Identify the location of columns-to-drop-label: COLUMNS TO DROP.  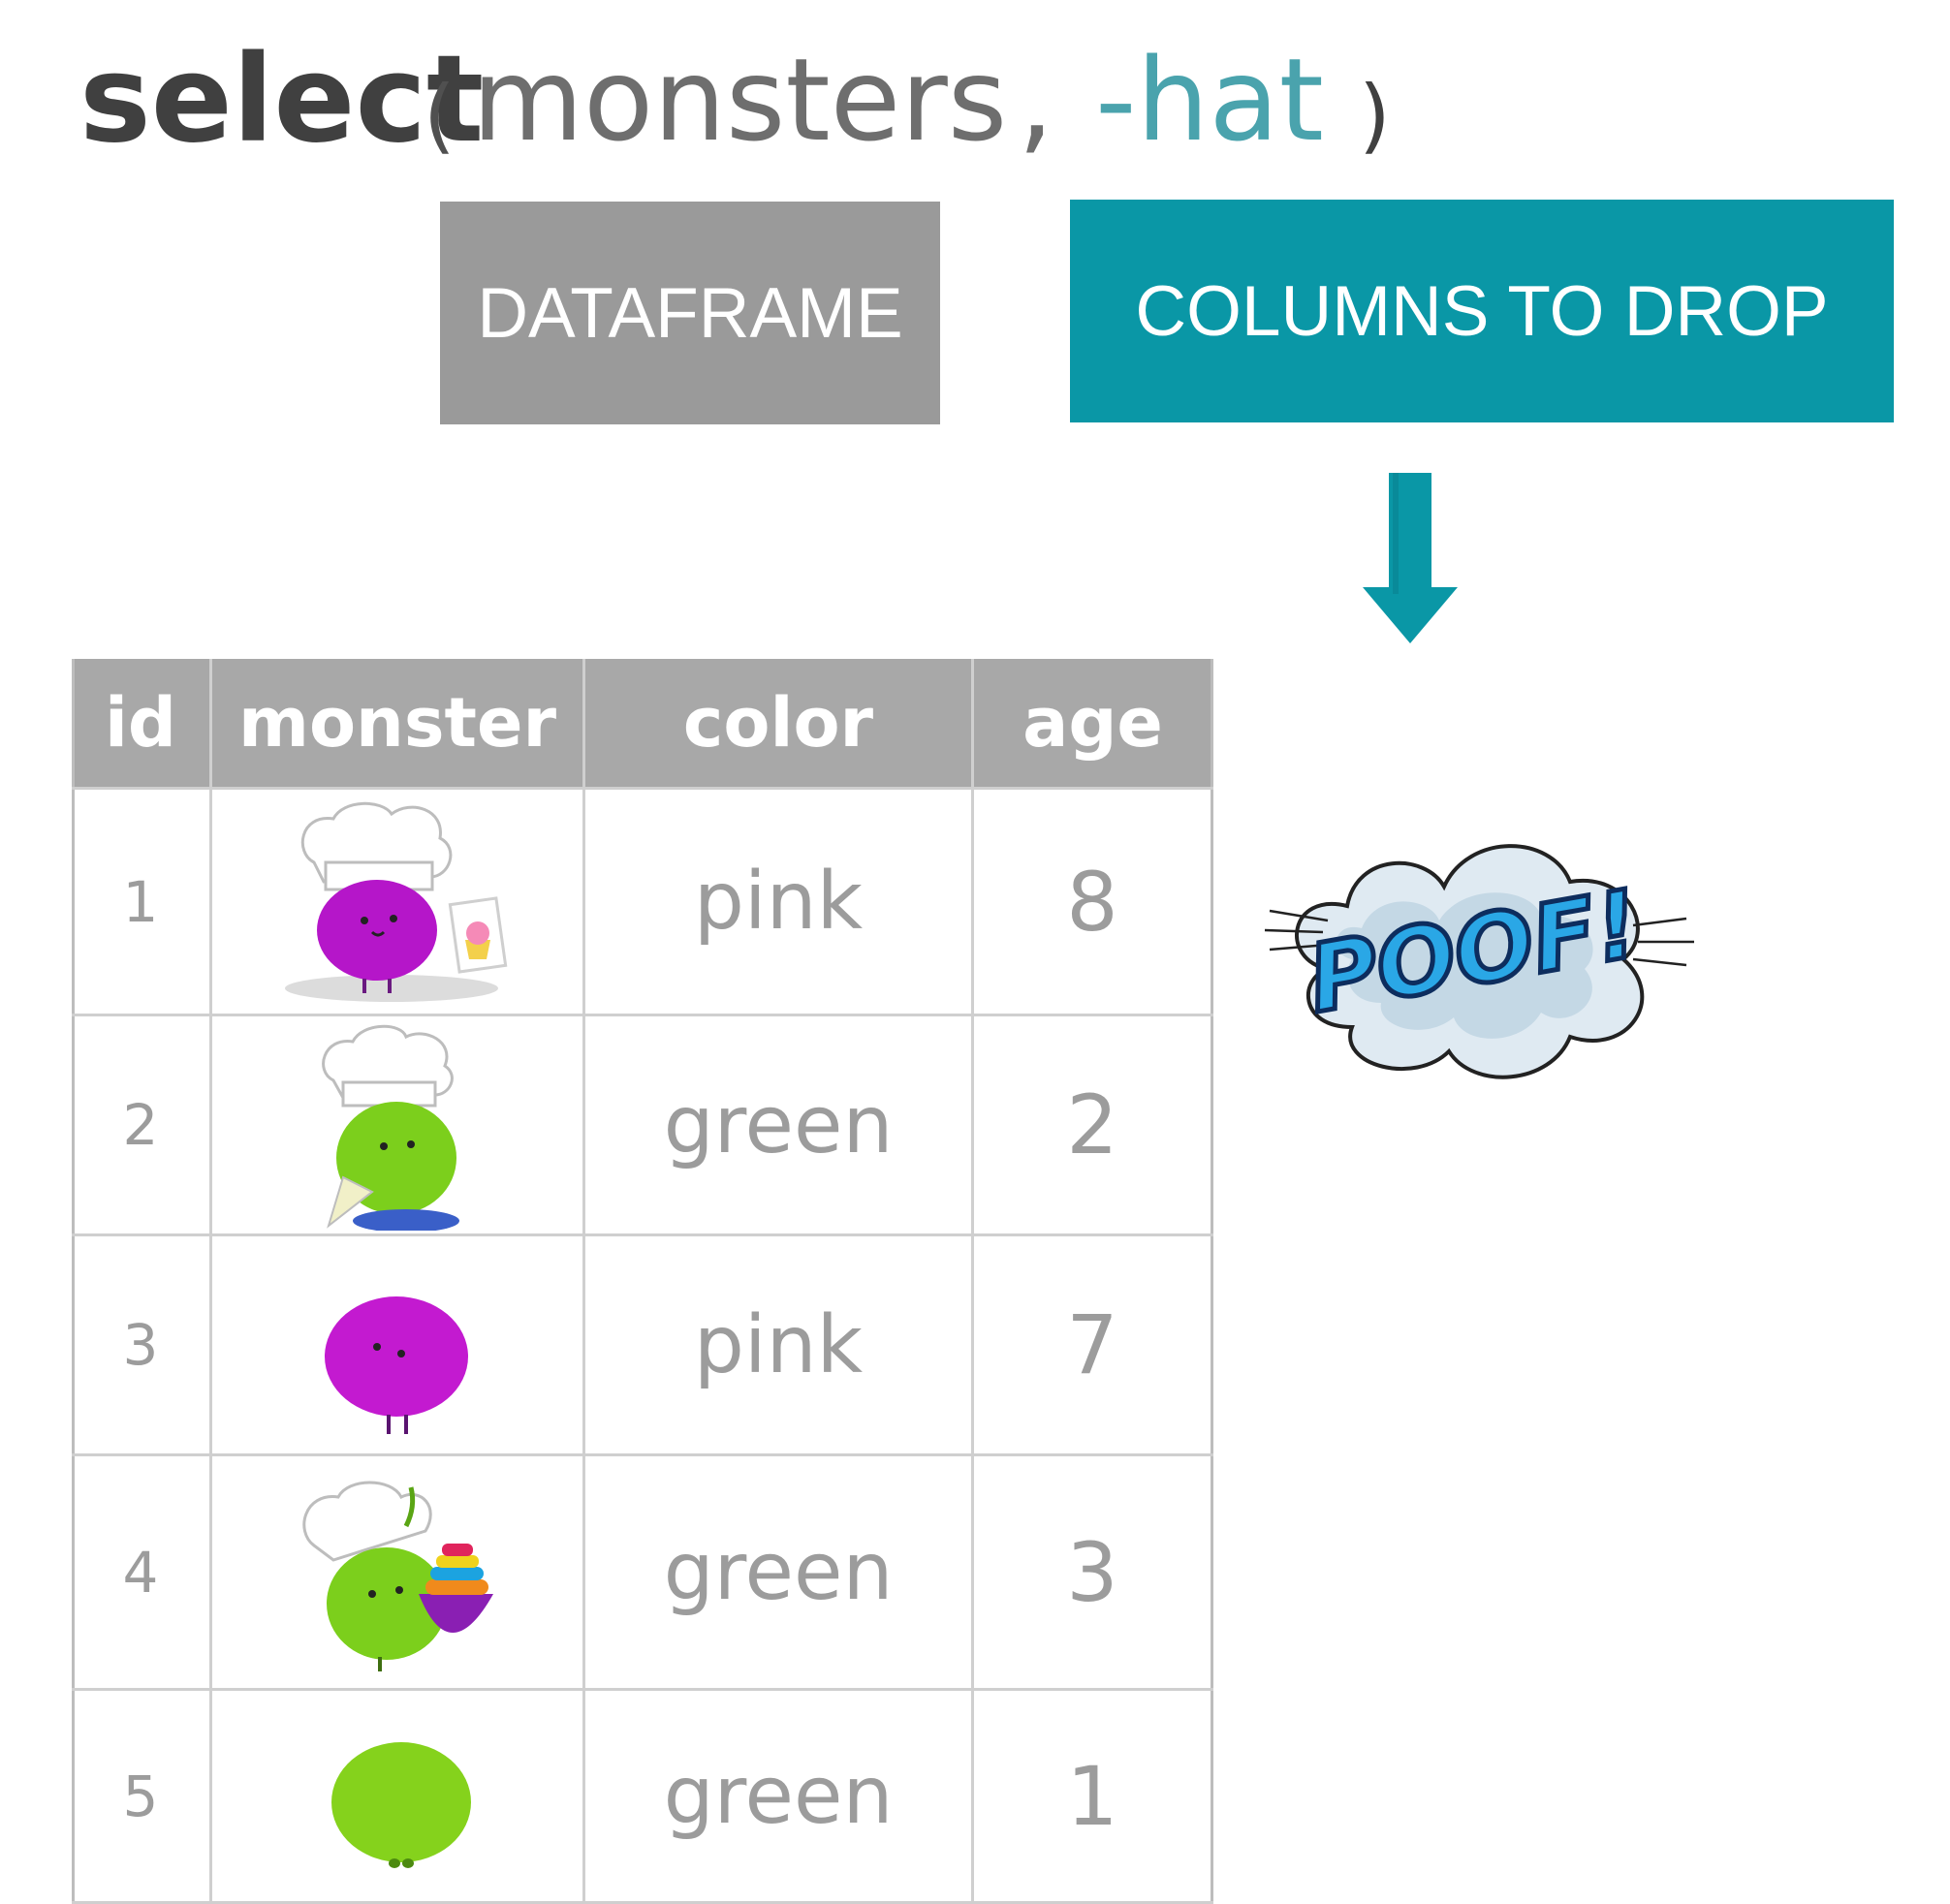
(1482, 311).